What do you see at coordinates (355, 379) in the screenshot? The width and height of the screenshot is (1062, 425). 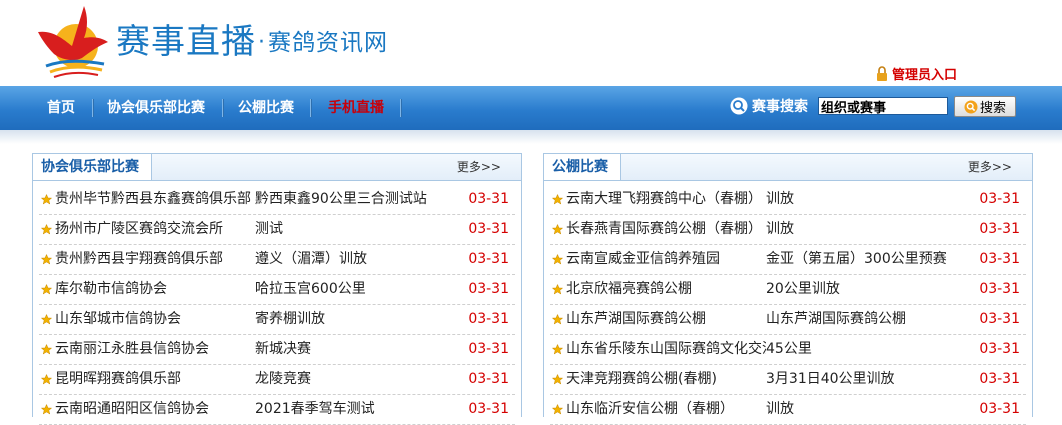 I see `race-event: 龙陵竞赛` at bounding box center [355, 379].